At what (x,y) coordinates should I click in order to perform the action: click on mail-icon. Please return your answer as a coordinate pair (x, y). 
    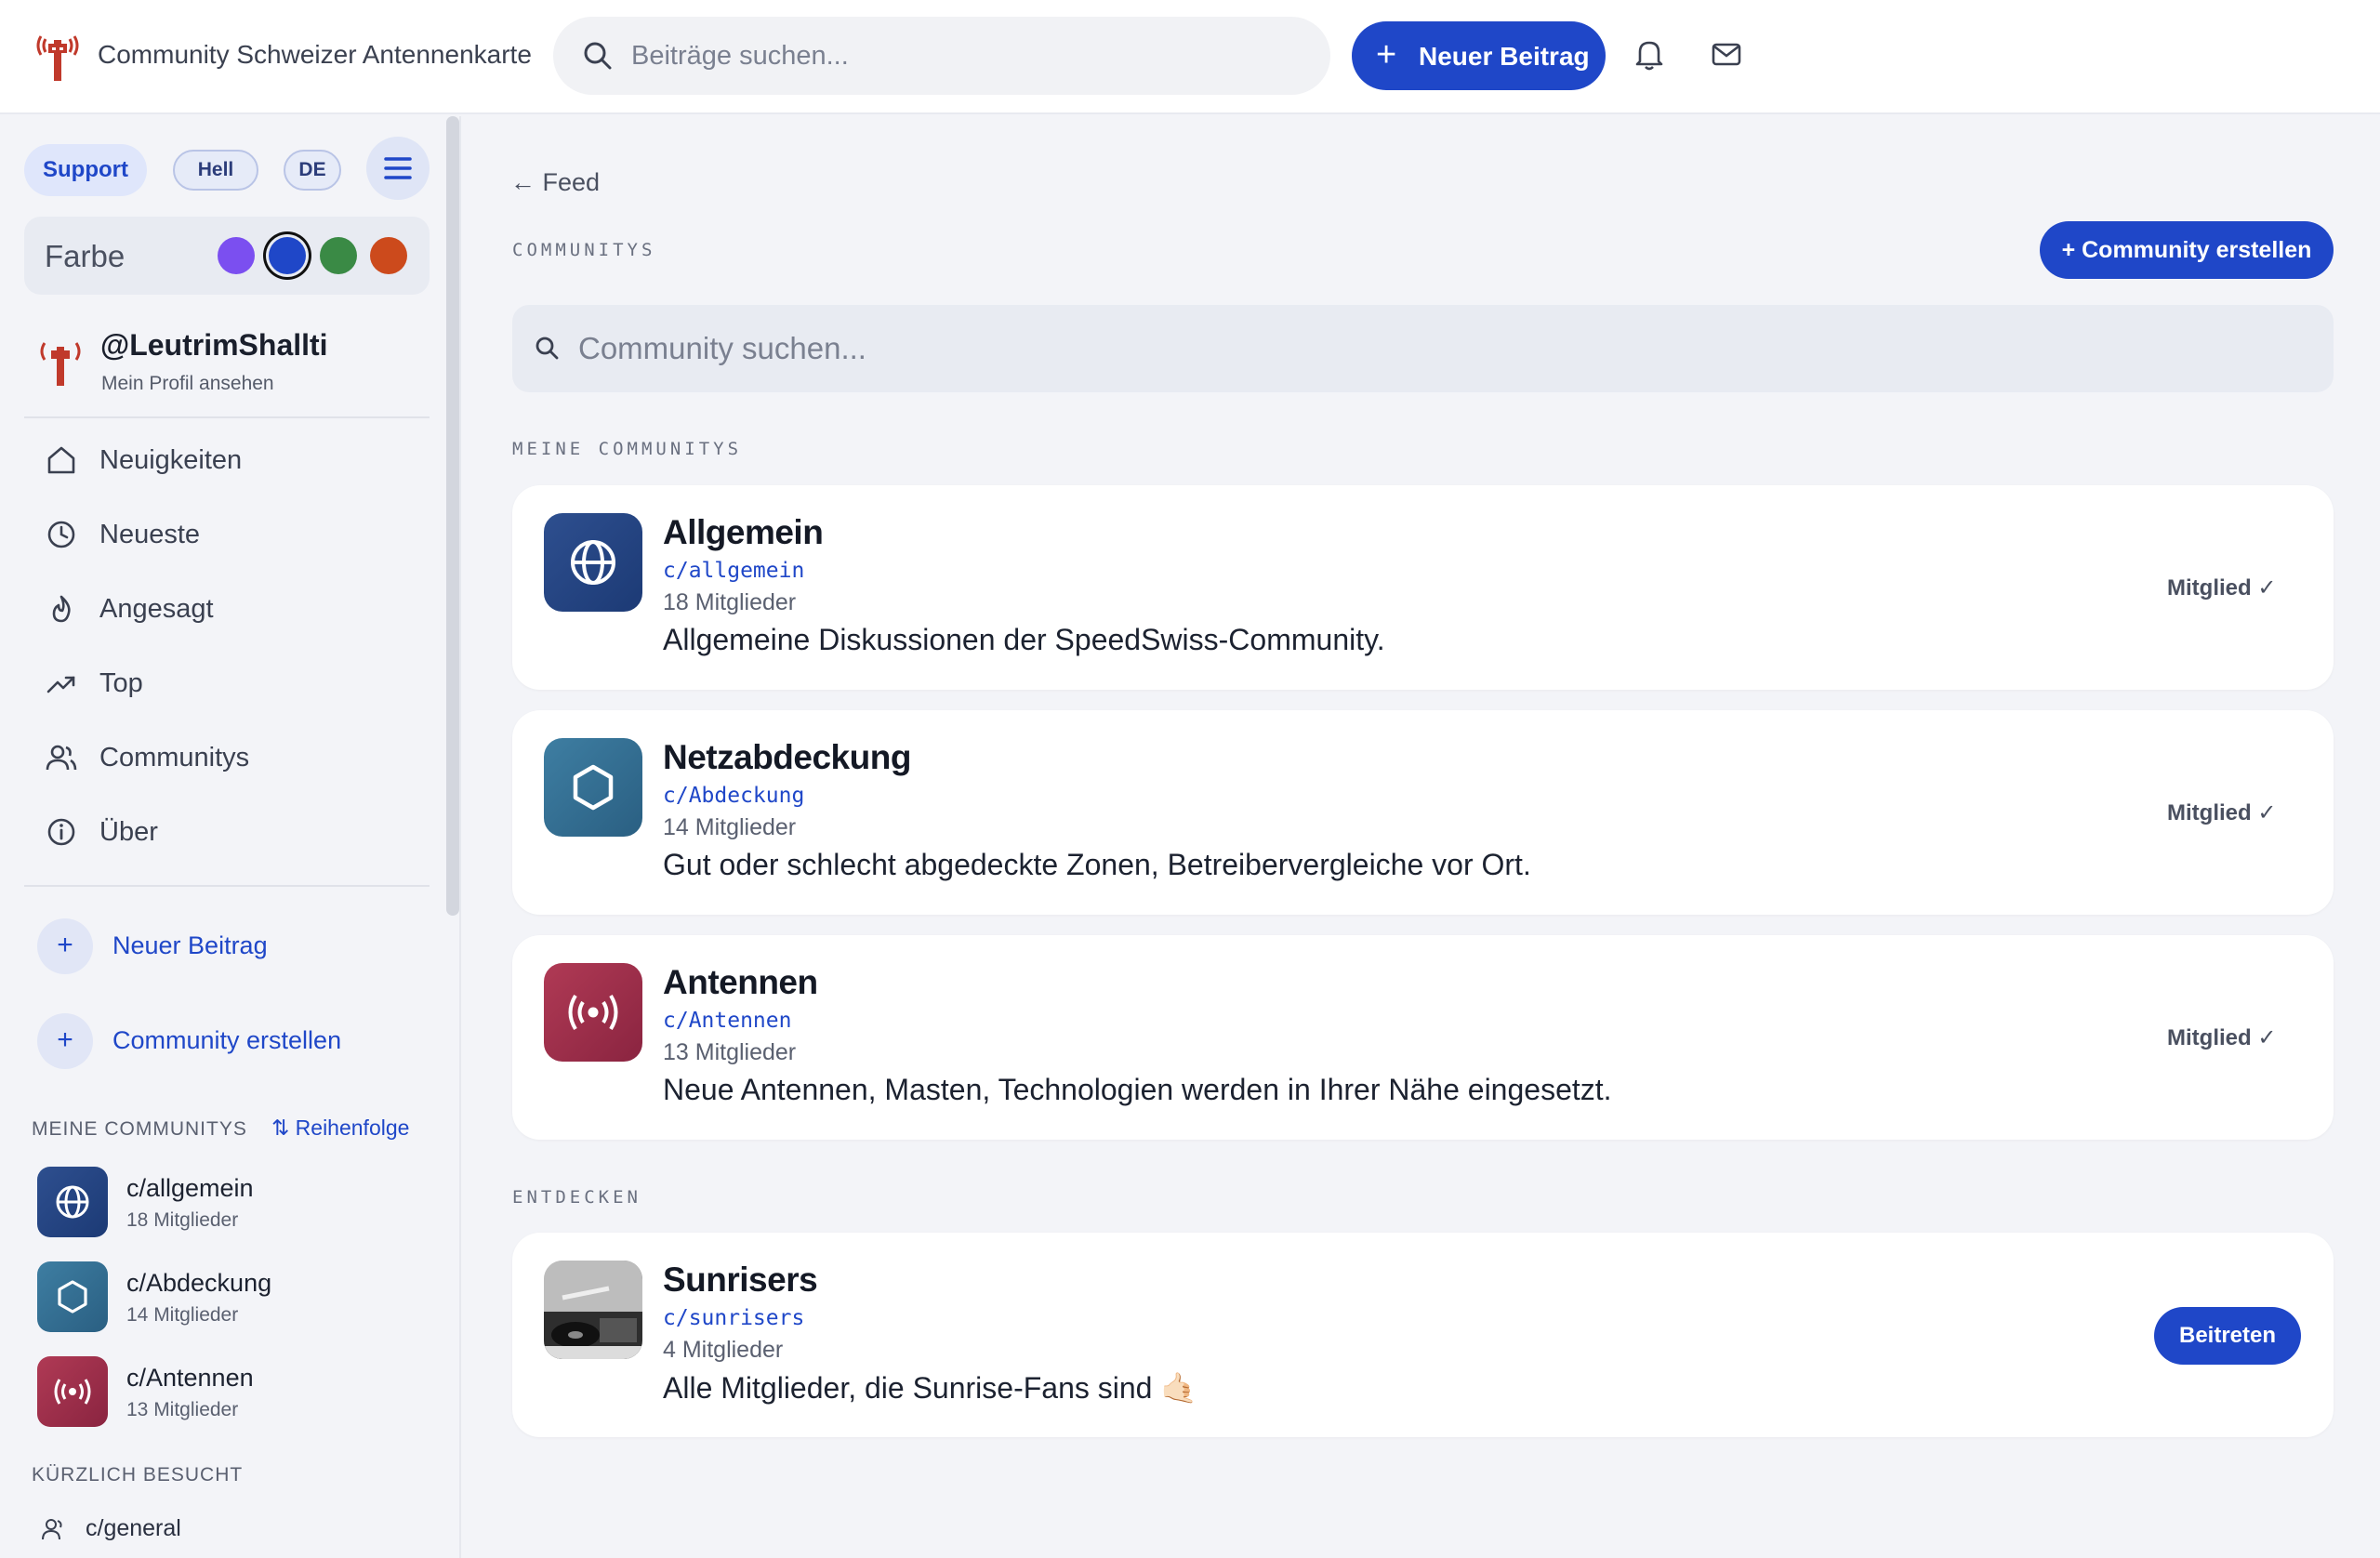
    Looking at the image, I should click on (1726, 54).